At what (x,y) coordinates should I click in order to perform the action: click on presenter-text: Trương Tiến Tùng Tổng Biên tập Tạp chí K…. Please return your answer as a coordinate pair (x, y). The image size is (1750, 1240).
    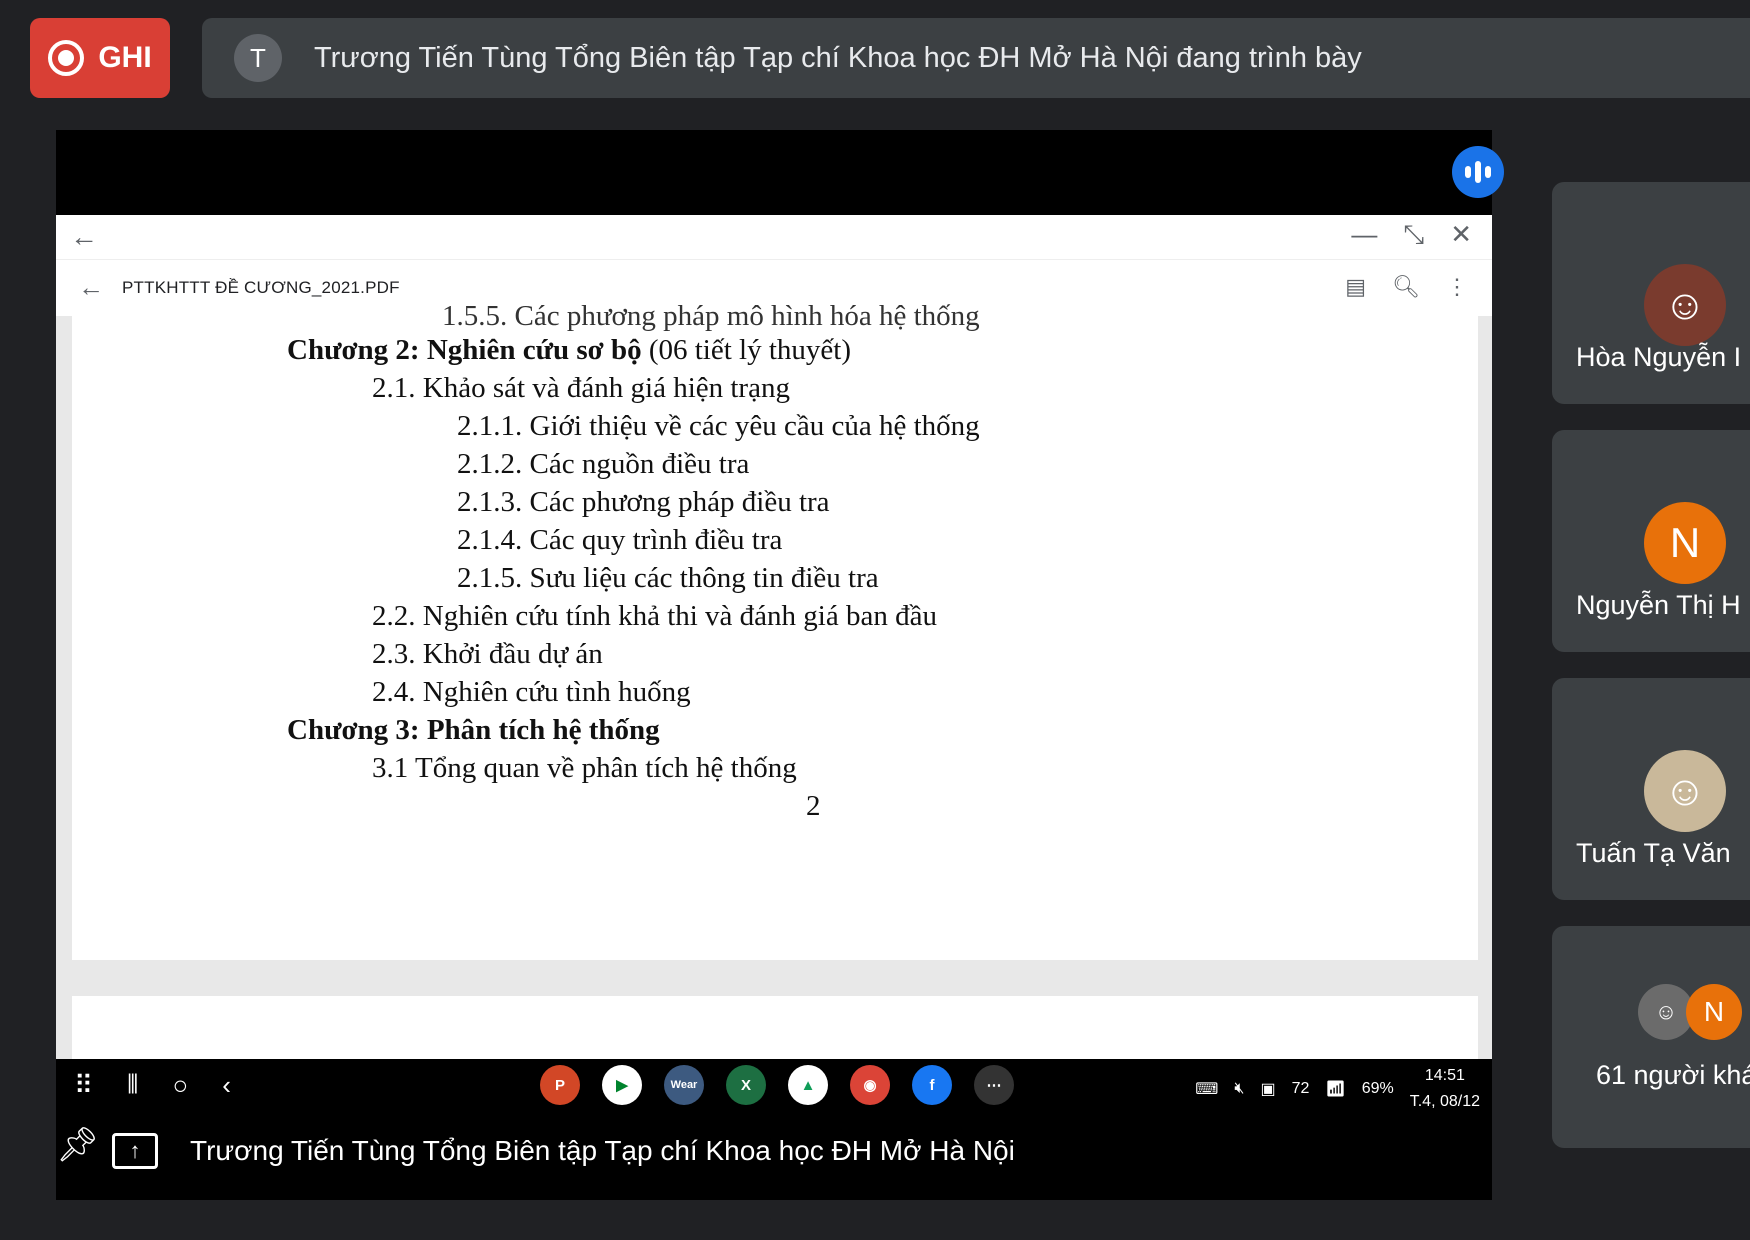
    Looking at the image, I should click on (838, 57).